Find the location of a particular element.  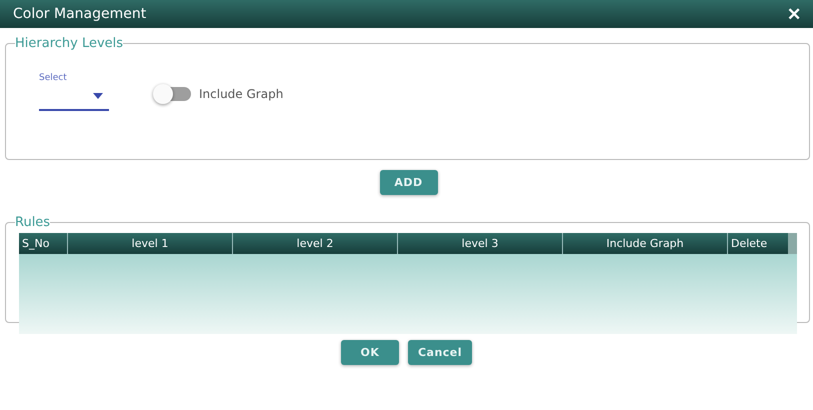

panel-legend: Rules is located at coordinates (32, 222).